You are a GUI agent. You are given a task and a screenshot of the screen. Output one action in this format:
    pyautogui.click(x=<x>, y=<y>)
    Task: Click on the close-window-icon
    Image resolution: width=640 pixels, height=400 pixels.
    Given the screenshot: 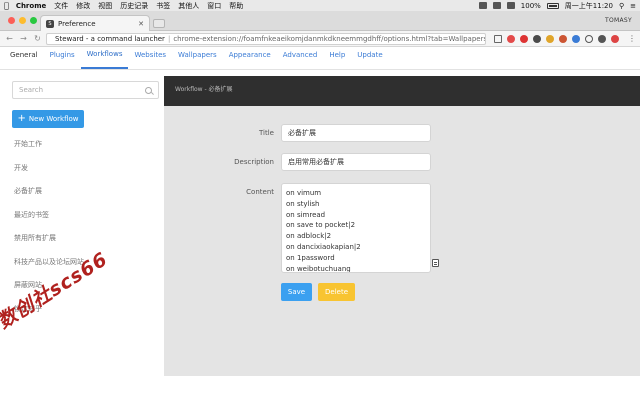 What is the action you would take?
    pyautogui.click(x=11, y=20)
    